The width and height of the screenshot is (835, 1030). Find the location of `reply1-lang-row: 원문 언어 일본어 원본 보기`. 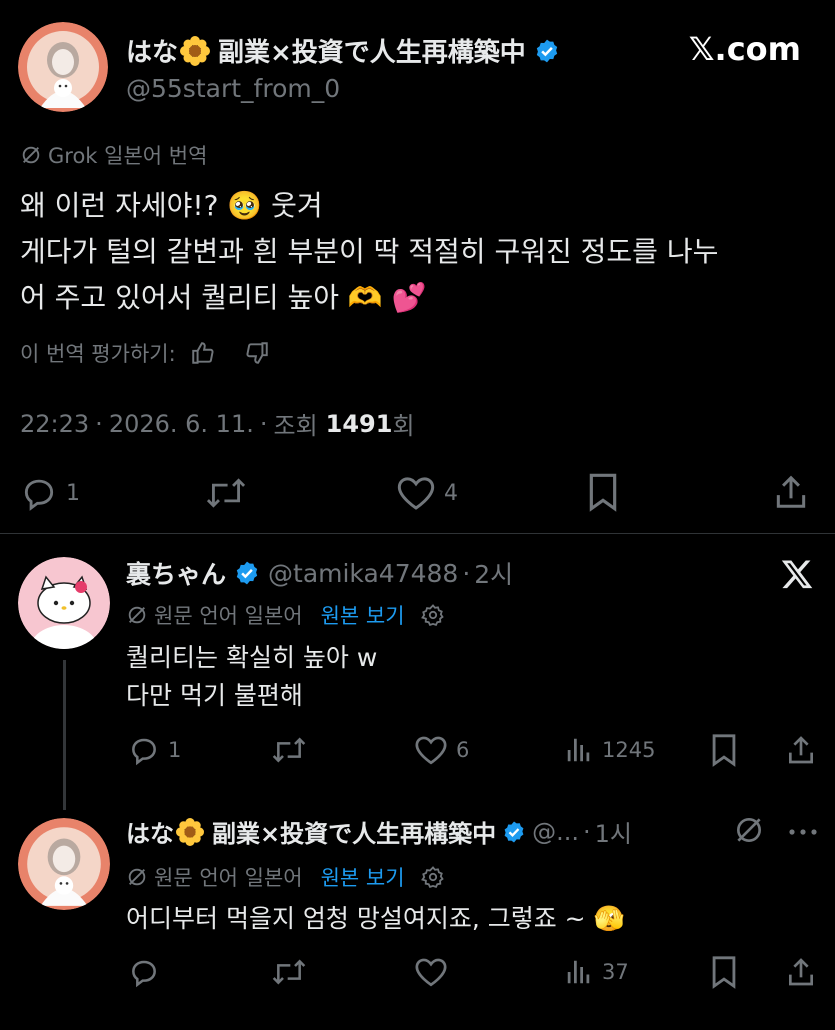

reply1-lang-row: 원문 언어 일본어 원본 보기 is located at coordinates (285, 615).